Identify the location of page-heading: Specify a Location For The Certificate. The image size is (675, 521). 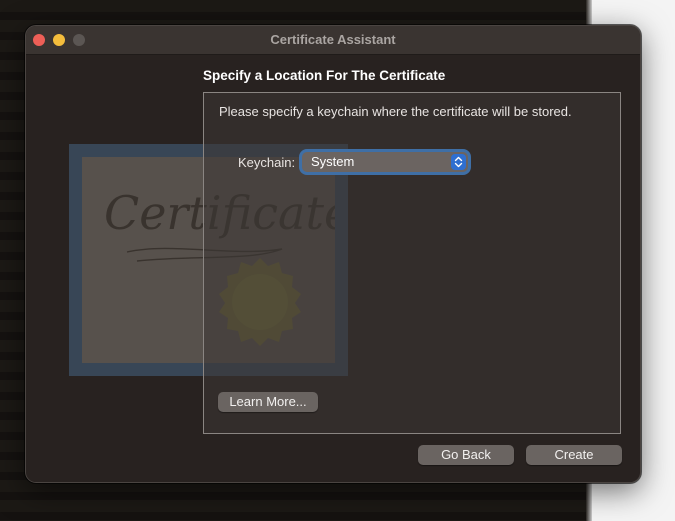
(324, 75).